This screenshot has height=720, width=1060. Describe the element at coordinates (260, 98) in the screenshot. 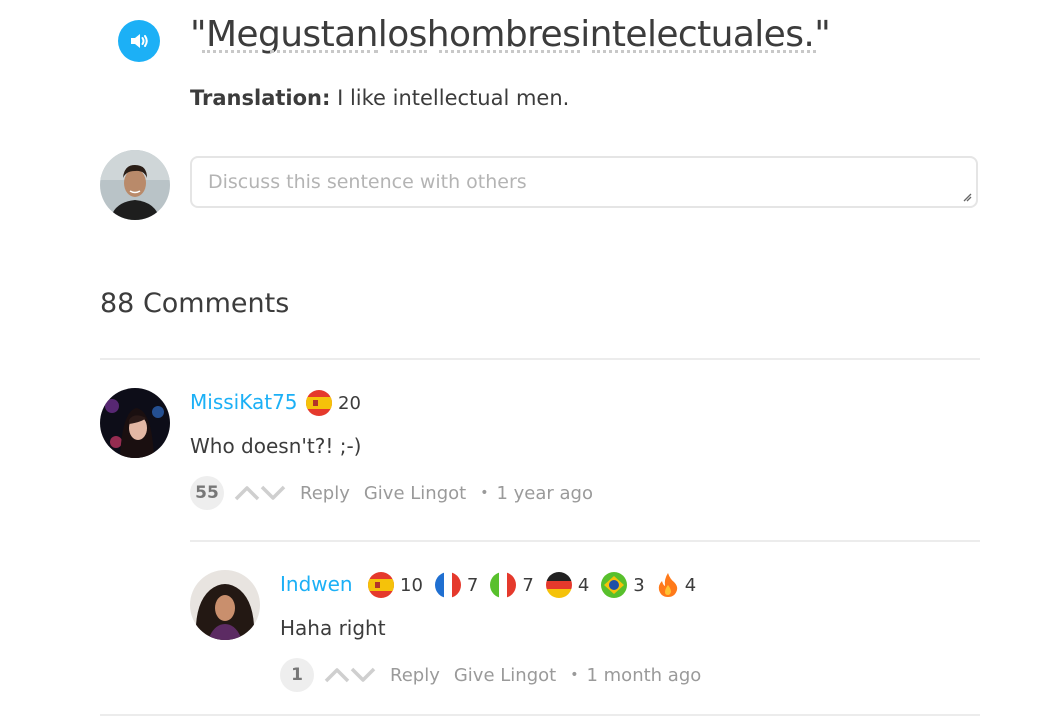

I see `translation-label: Translation:` at that location.